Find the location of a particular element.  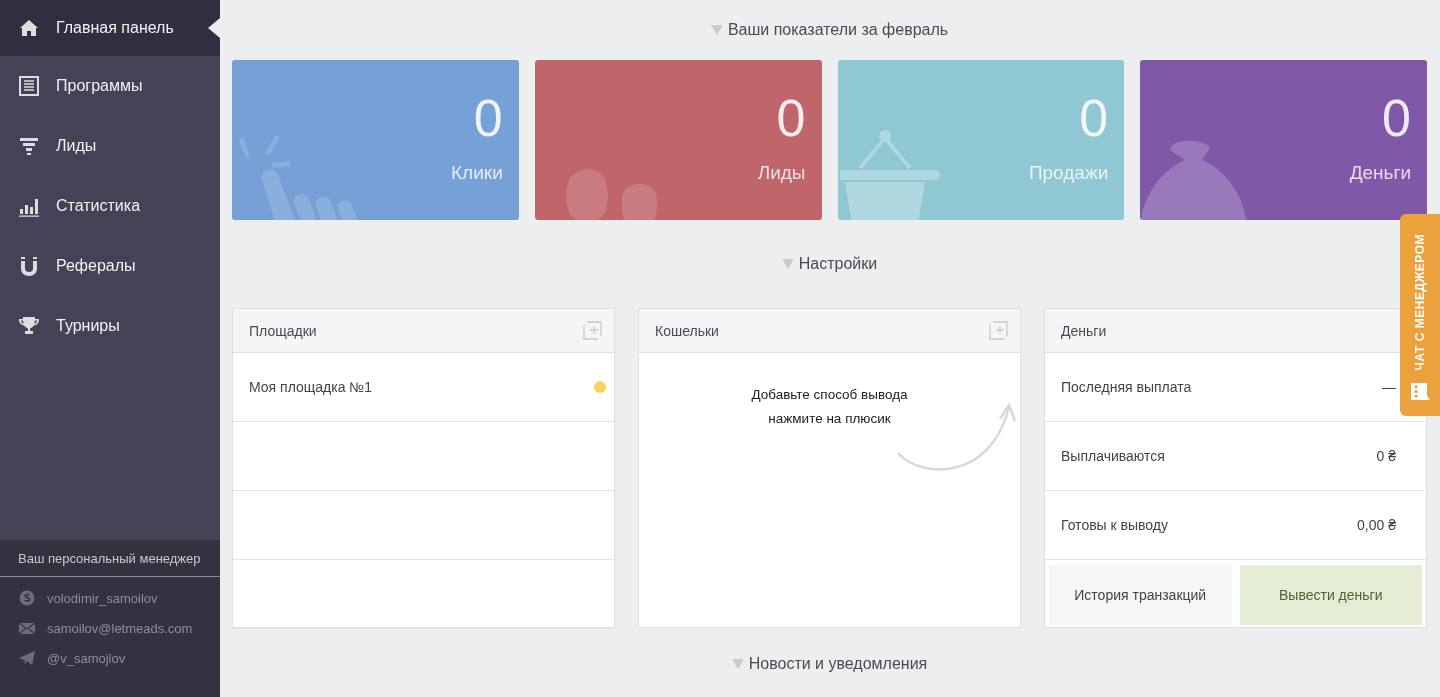

sidebar-item: Главная панель is located at coordinates (110, 28).